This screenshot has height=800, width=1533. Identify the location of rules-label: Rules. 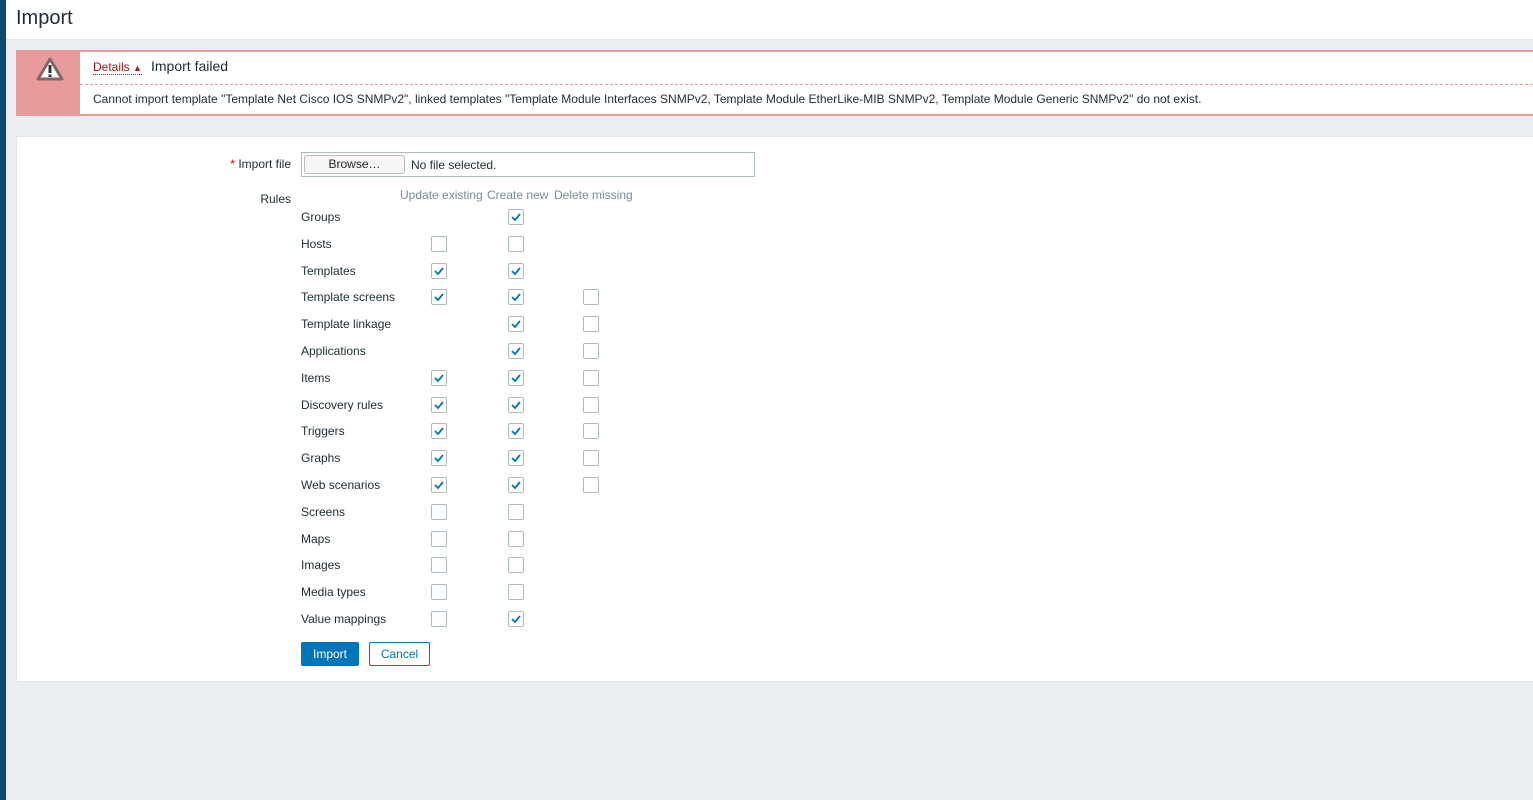
(275, 199).